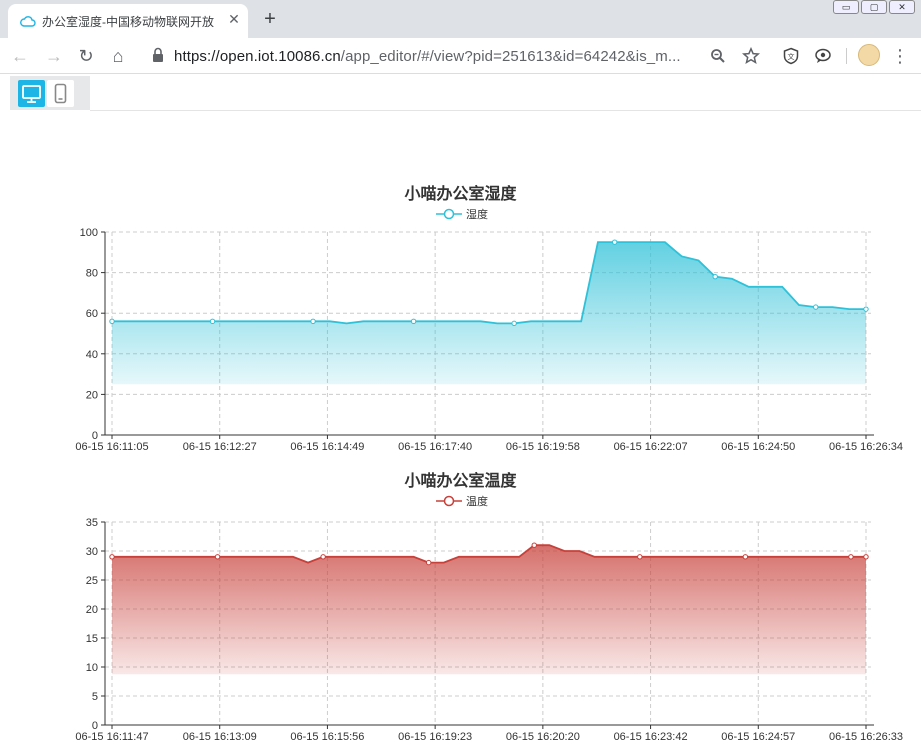 The height and width of the screenshot is (754, 921). What do you see at coordinates (92, 639) in the screenshot?
I see `y-tick-label: 15` at bounding box center [92, 639].